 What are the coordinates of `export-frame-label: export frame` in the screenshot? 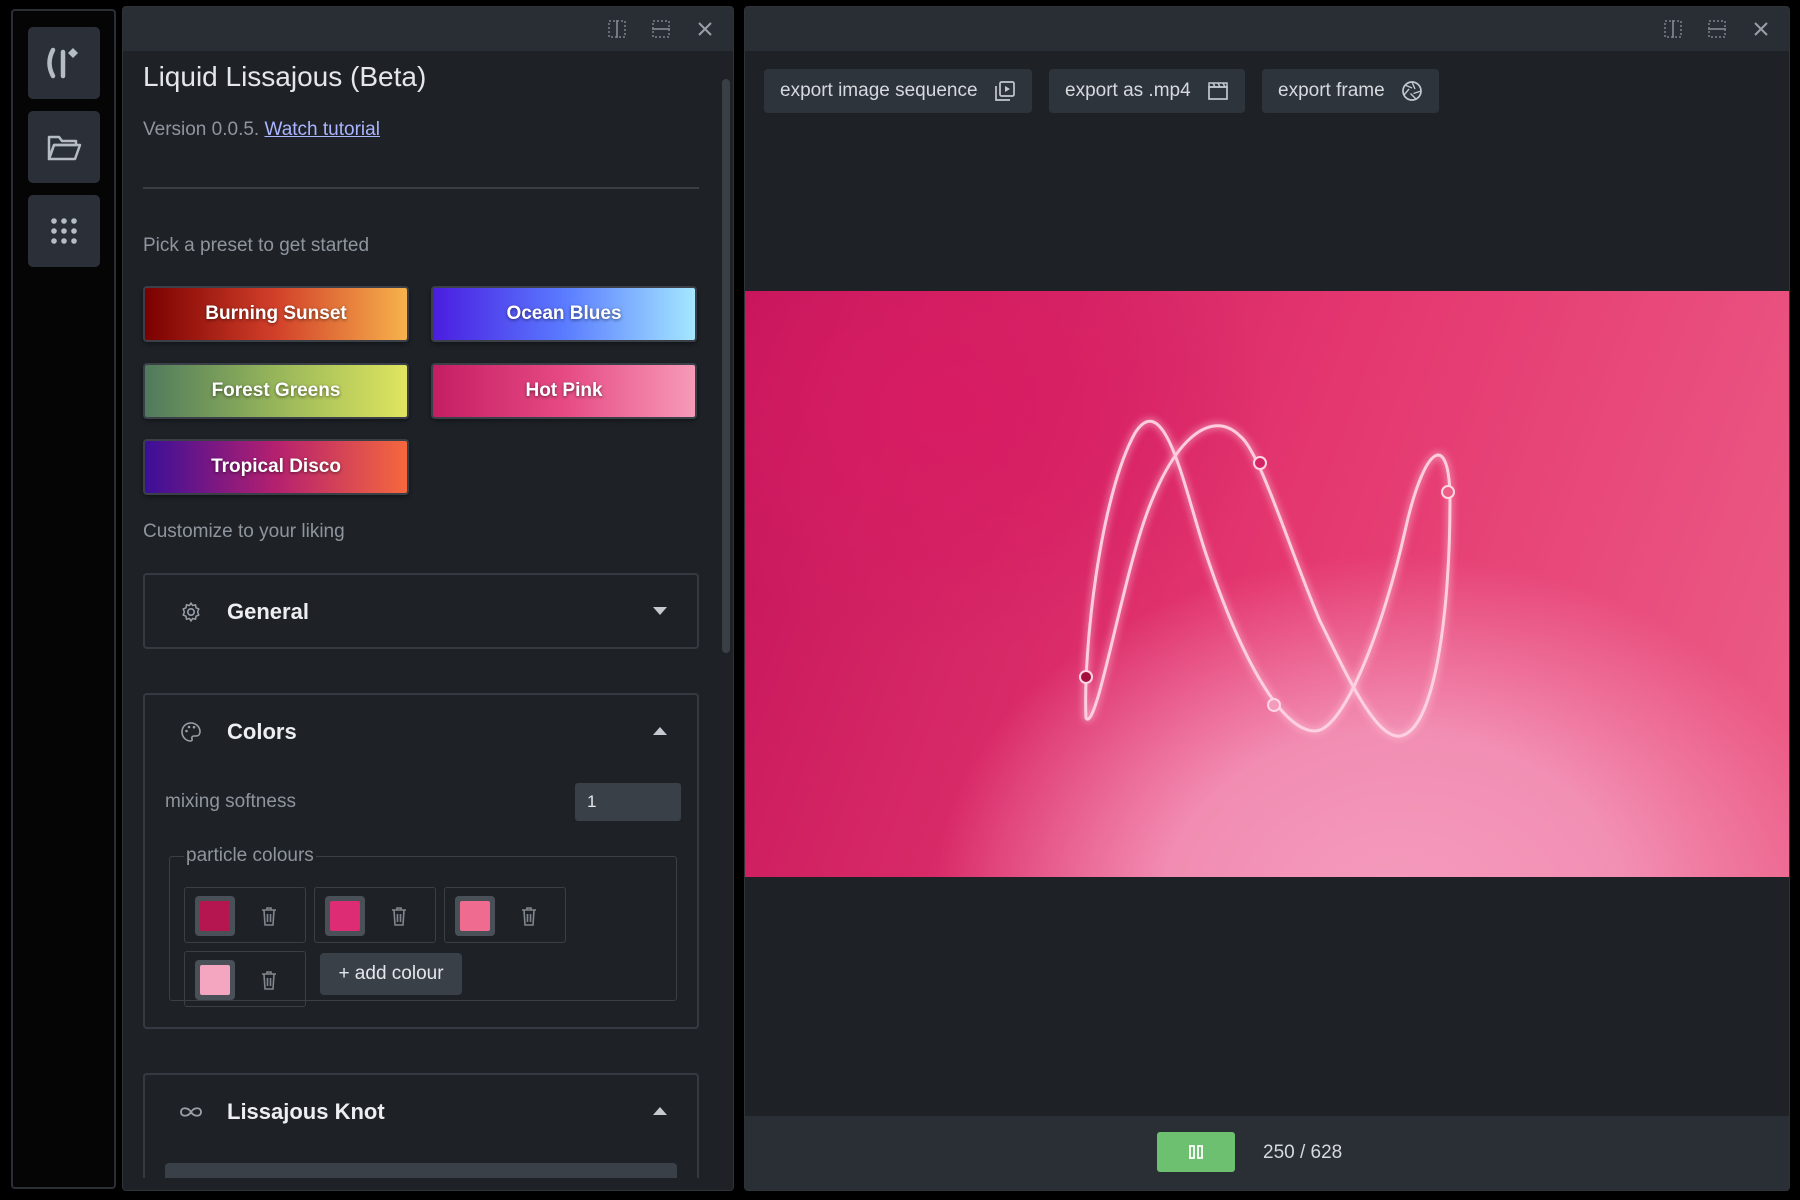 It's located at (1331, 90).